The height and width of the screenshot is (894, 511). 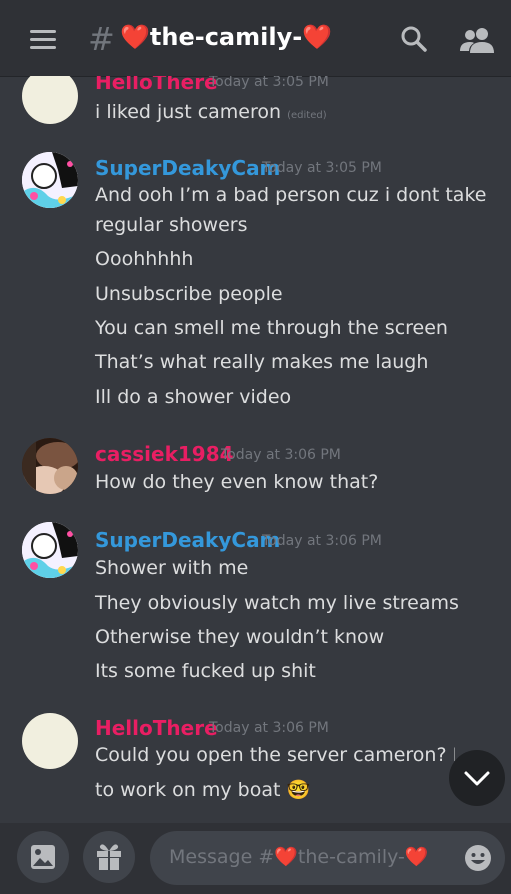 What do you see at coordinates (193, 397) in the screenshot?
I see `message-text: Ill do a shower video` at bounding box center [193, 397].